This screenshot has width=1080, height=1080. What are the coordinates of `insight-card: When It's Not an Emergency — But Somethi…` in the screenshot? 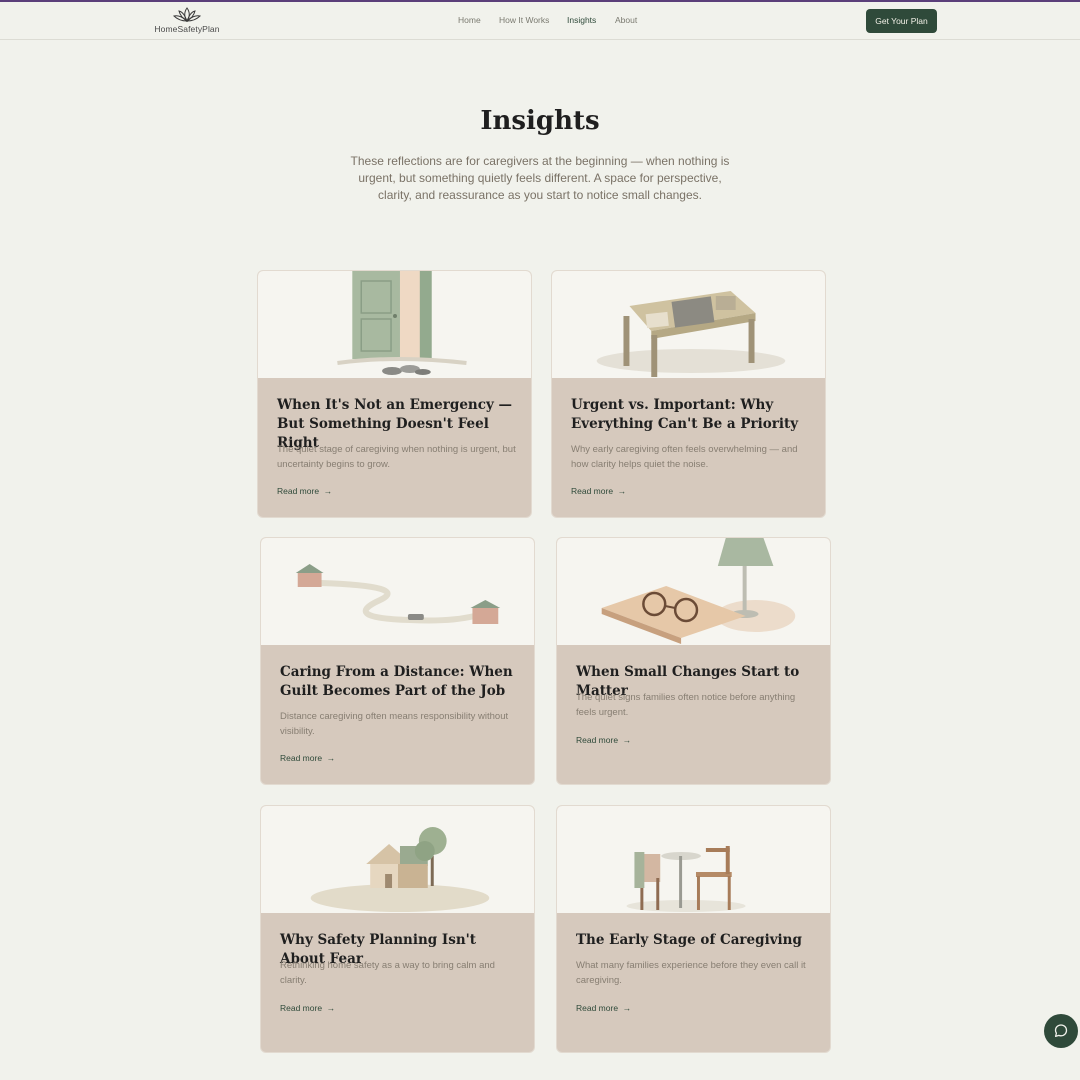 It's located at (394, 394).